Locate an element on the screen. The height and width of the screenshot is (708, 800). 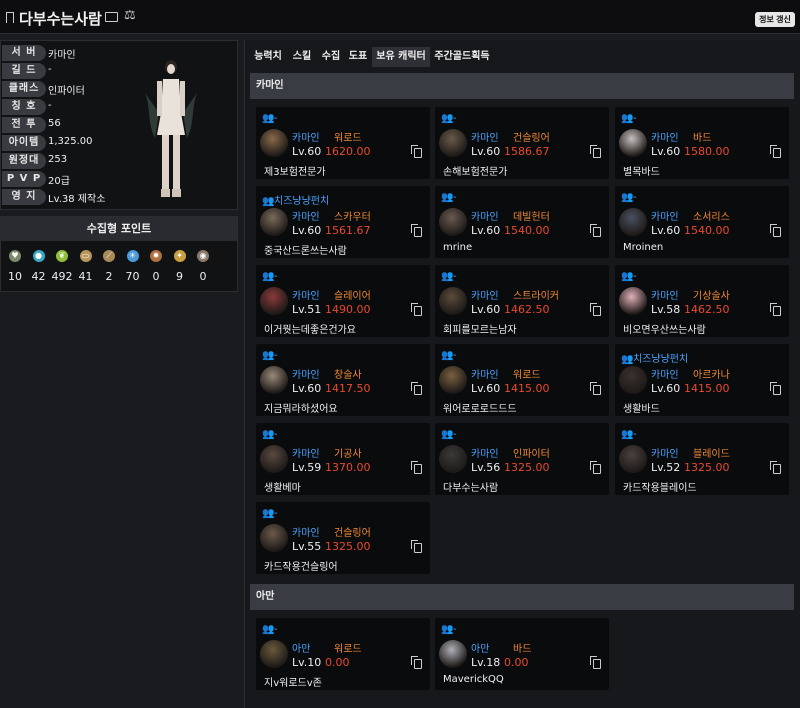
card-class: 소서리스 is located at coordinates (711, 217).